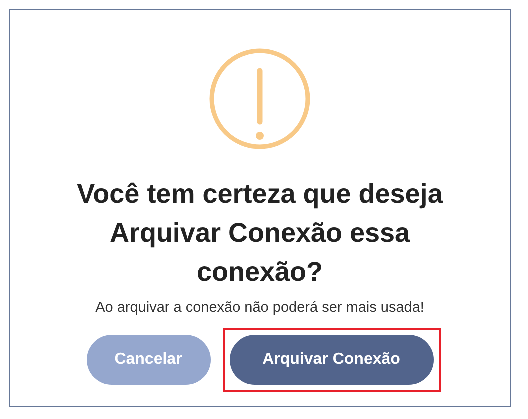  I want to click on dialog-title: Arquivar Conexão essa, so click(260, 233).